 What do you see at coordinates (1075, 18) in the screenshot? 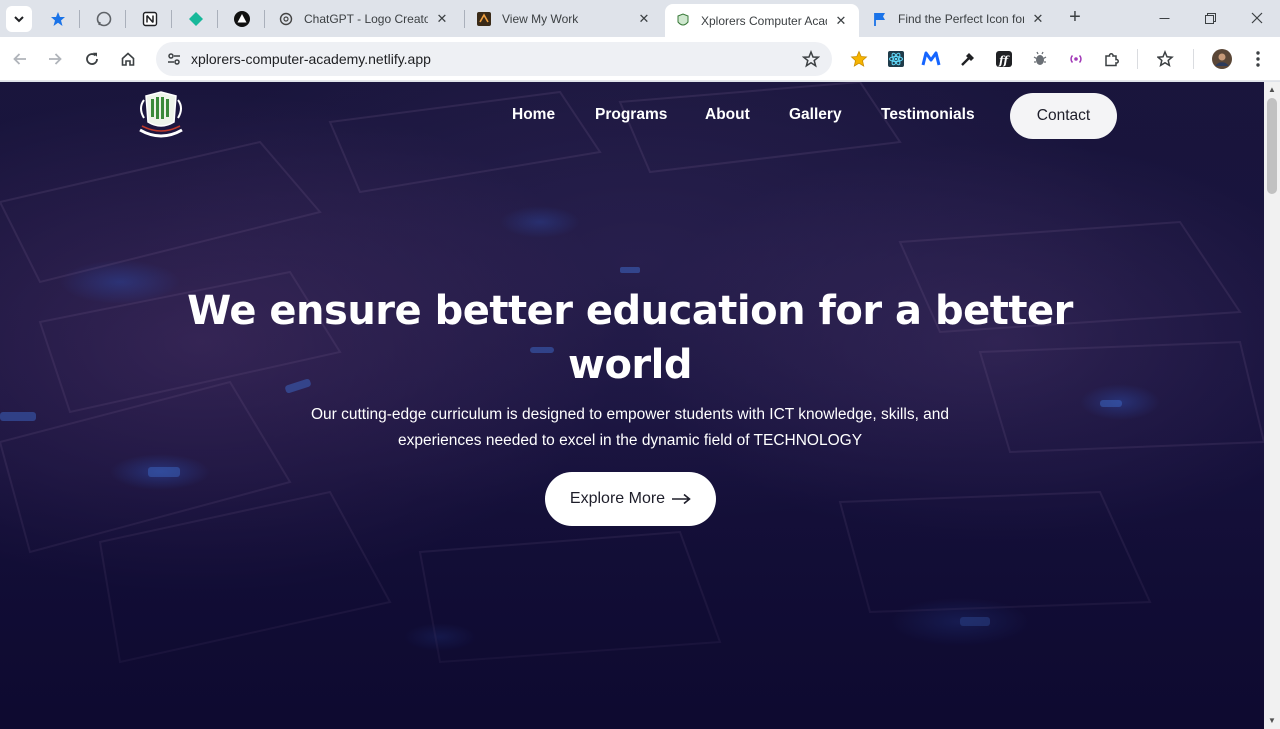
I see `new-tab-button: +` at bounding box center [1075, 18].